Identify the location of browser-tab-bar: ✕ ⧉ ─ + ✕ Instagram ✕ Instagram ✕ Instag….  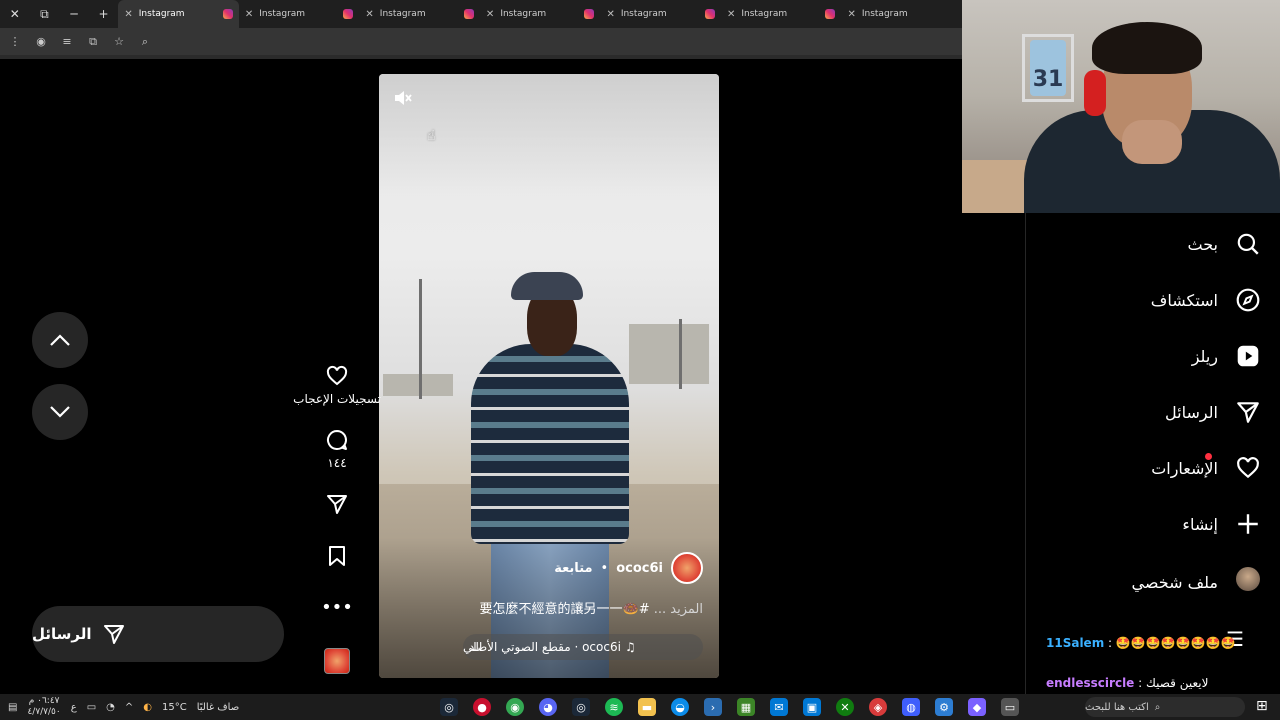
(481, 14).